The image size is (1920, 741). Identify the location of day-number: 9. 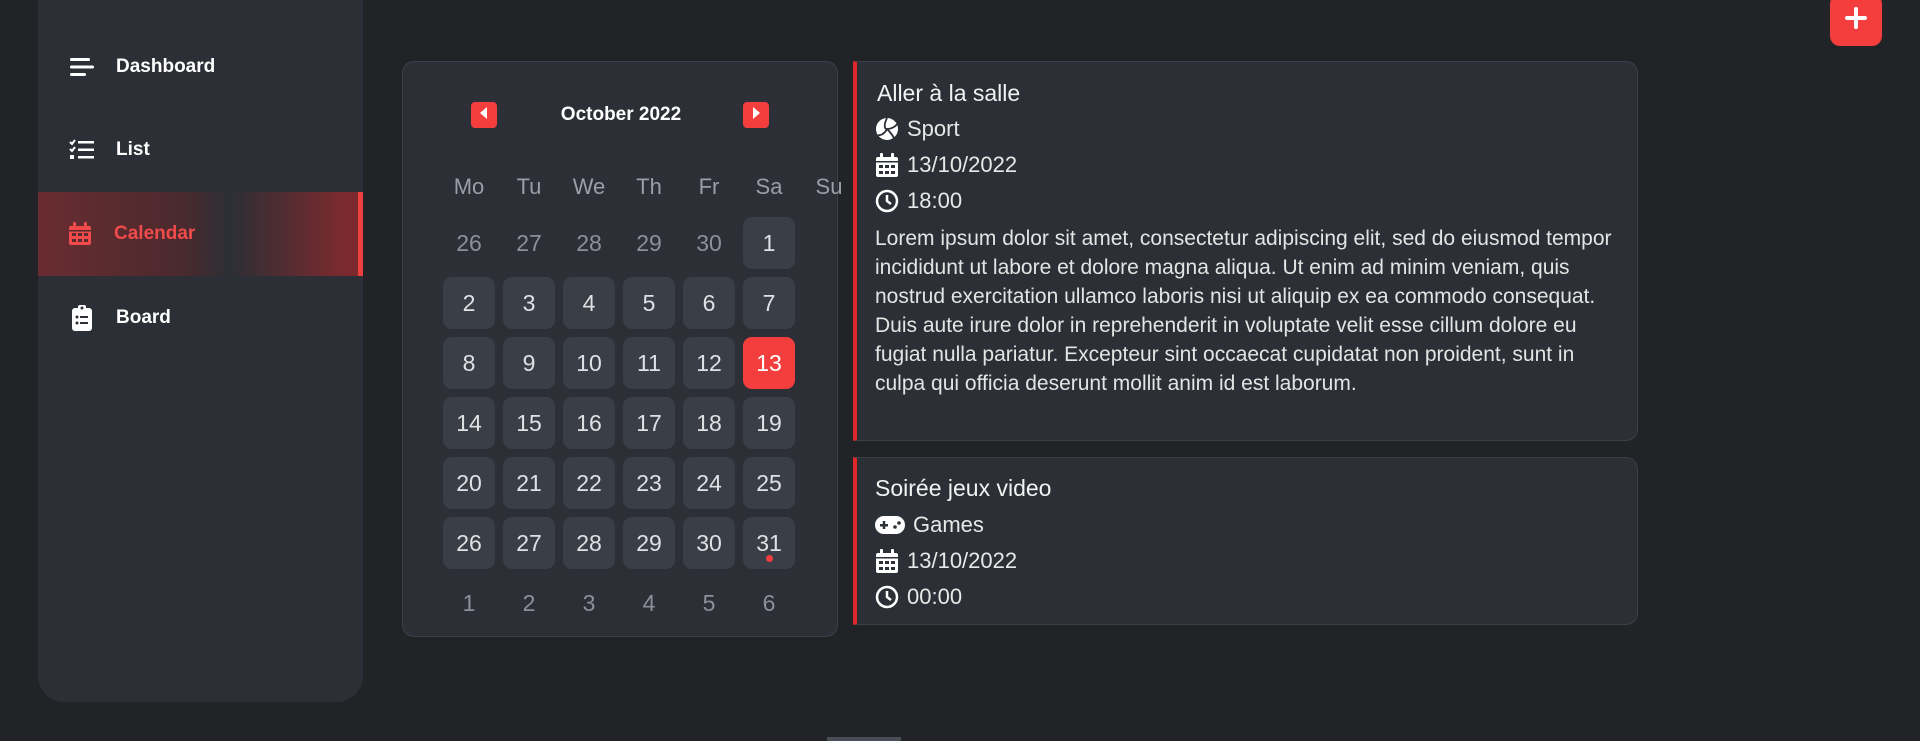
(529, 362).